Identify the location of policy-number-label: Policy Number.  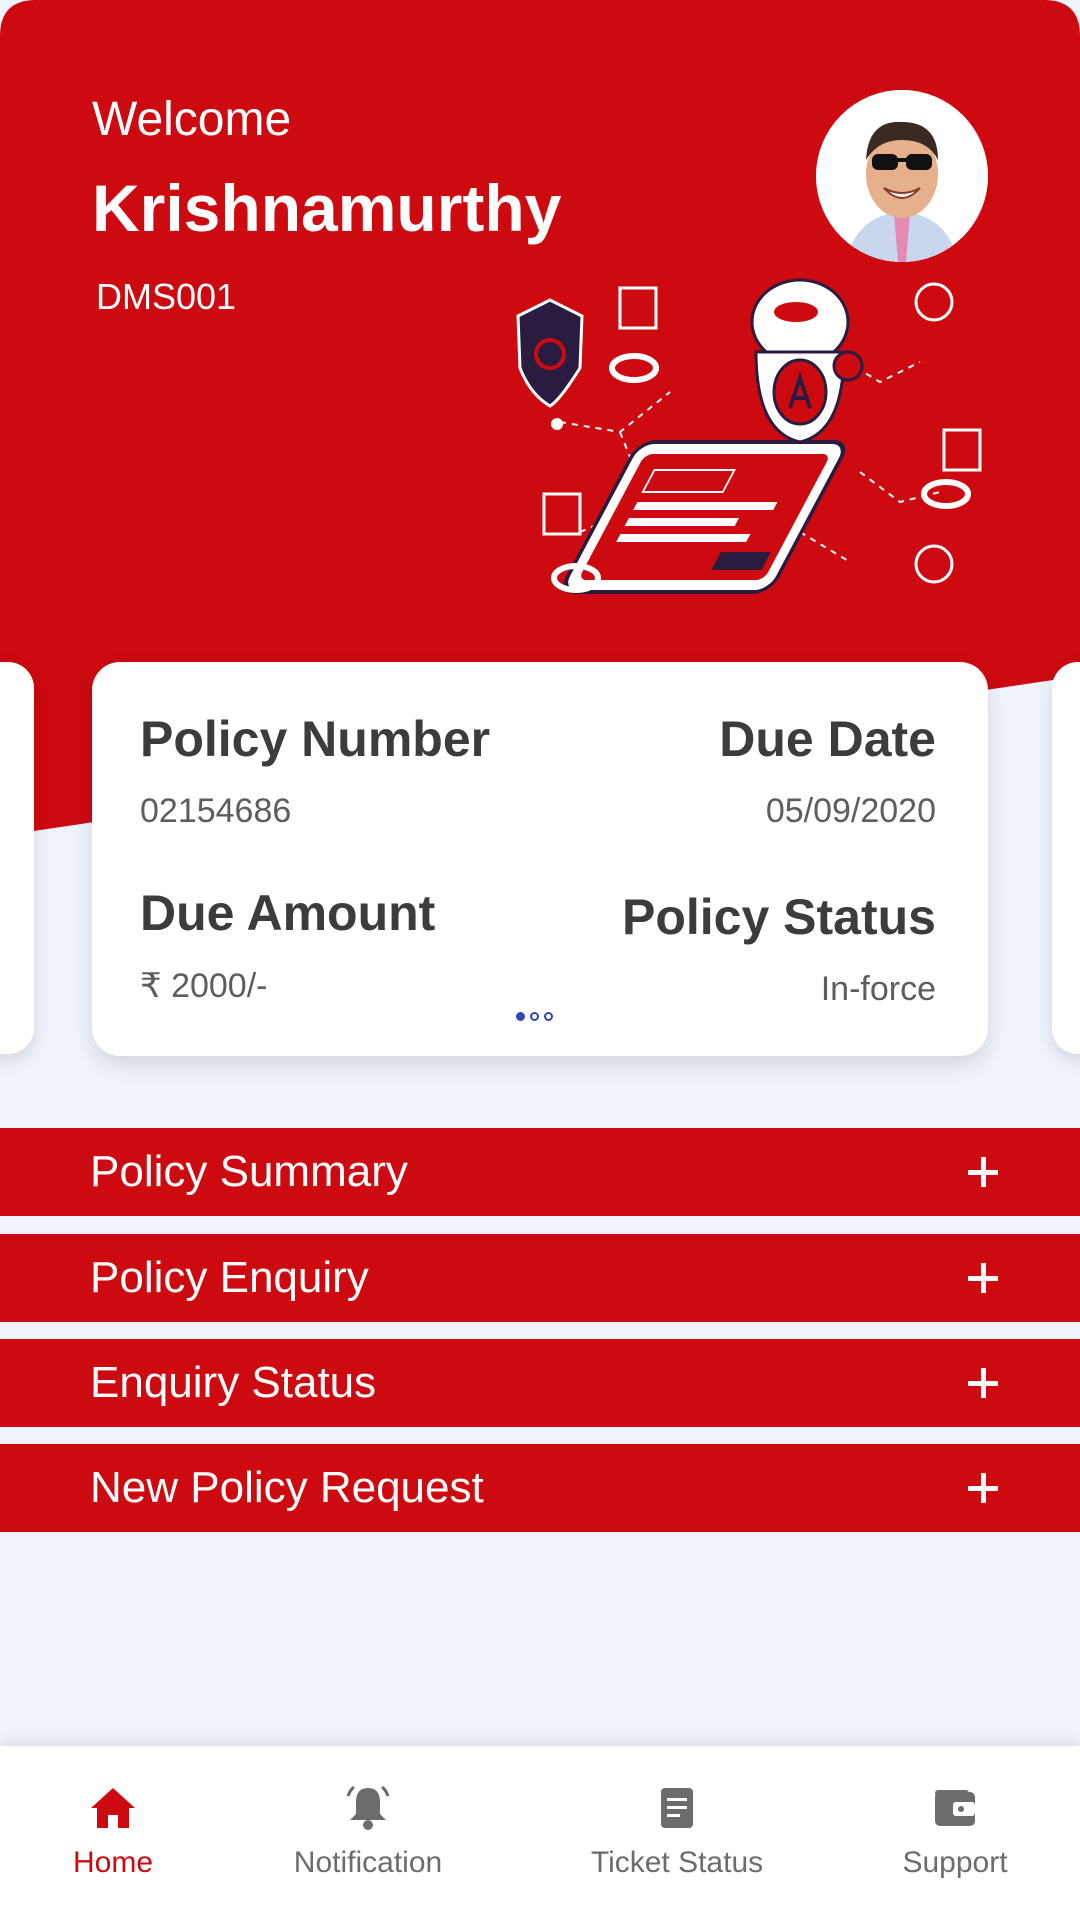
(315, 739).